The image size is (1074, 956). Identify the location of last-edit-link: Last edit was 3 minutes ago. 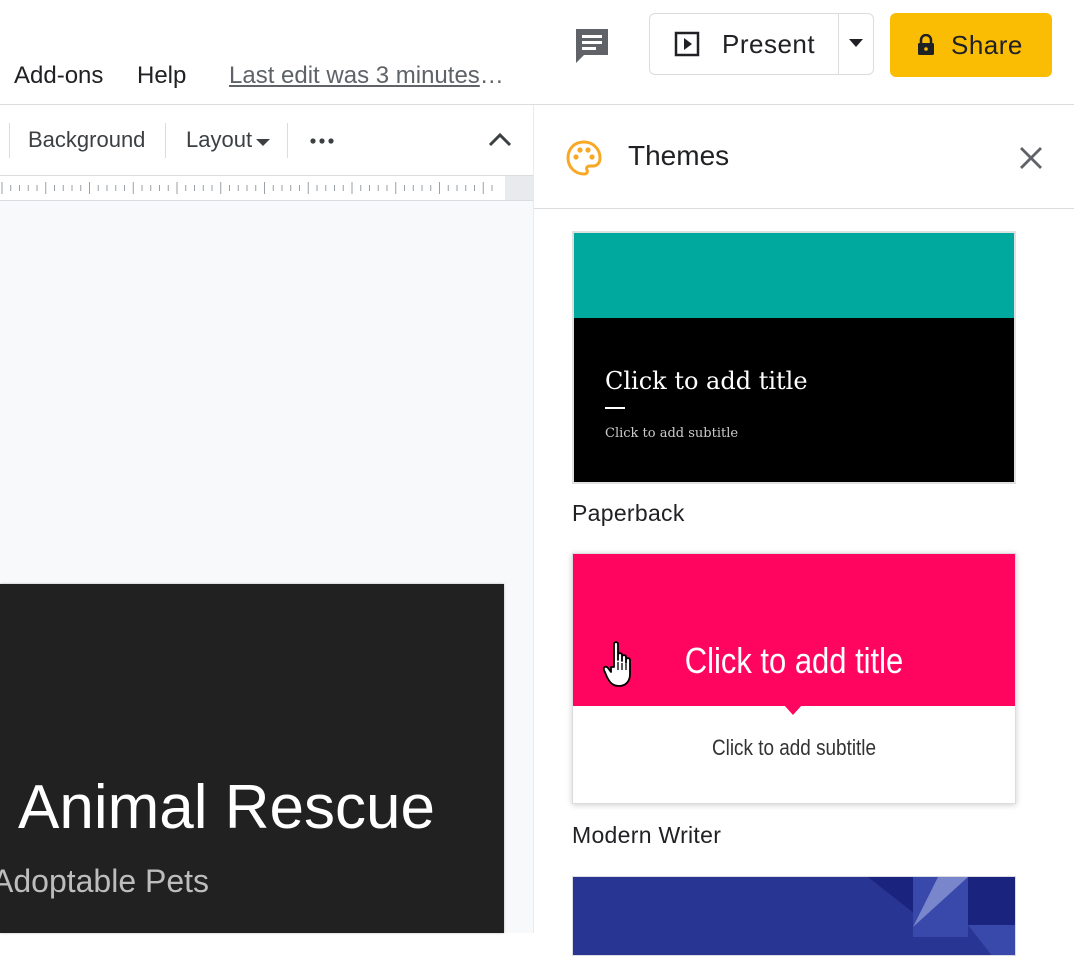
(367, 76).